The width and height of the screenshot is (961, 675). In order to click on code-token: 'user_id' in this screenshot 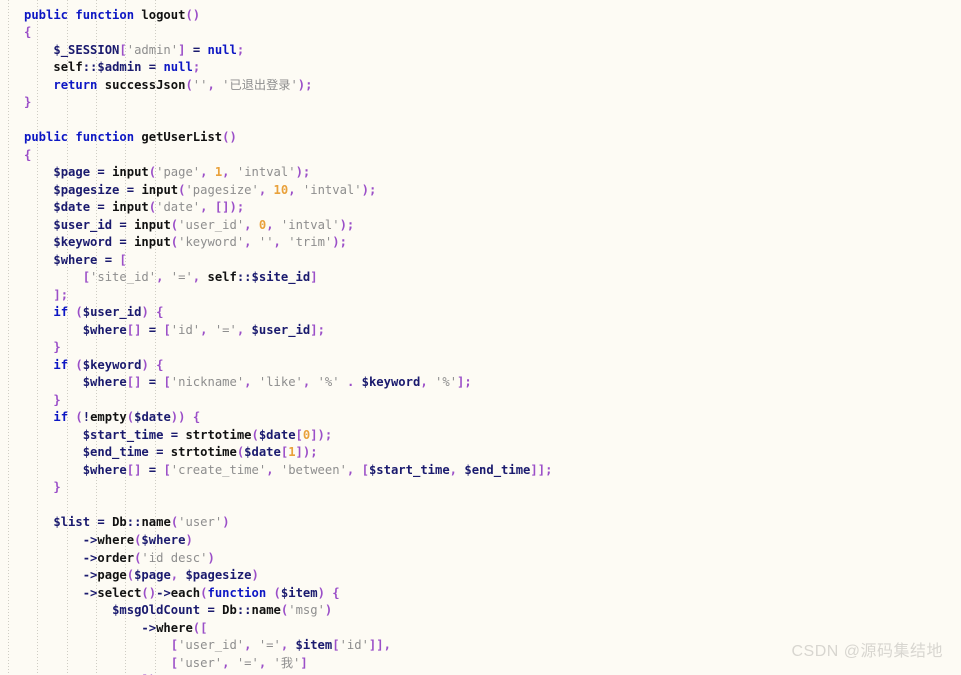, I will do `click(211, 645)`.